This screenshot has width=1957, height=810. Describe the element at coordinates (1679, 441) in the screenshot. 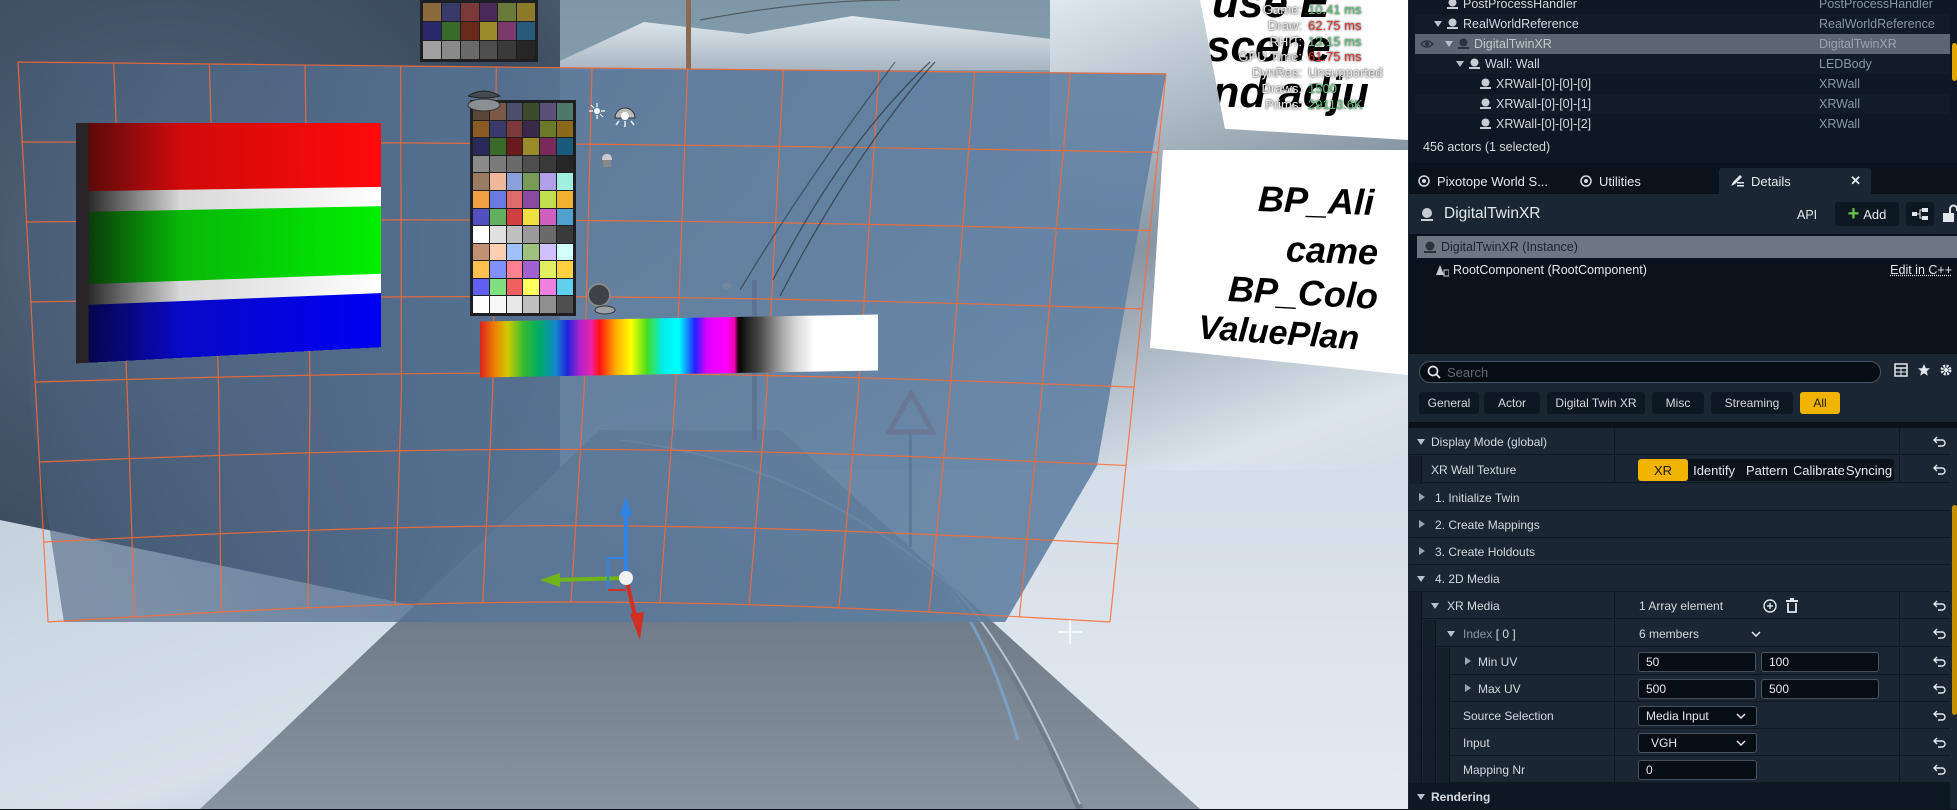

I see `category-display-mode: Display Mode (global)` at that location.